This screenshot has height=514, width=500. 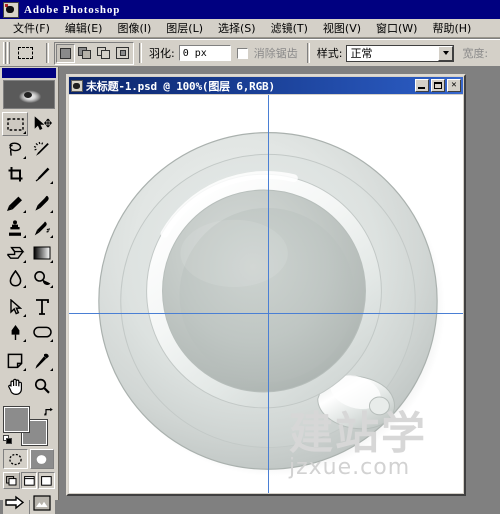 I want to click on path-selection-tool, so click(x=15, y=307).